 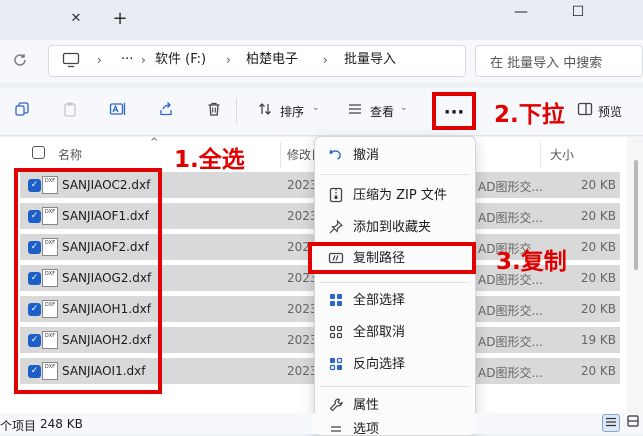 What do you see at coordinates (546, 63) in the screenshot?
I see `search-placeholder: 在 批量导入 中搜索` at bounding box center [546, 63].